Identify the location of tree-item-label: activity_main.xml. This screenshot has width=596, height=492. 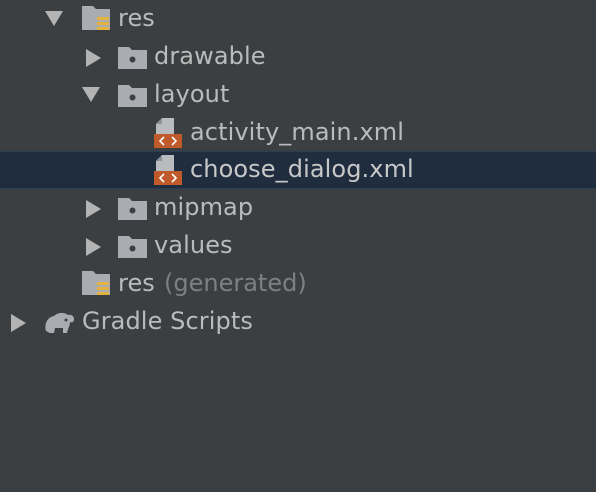
(297, 132).